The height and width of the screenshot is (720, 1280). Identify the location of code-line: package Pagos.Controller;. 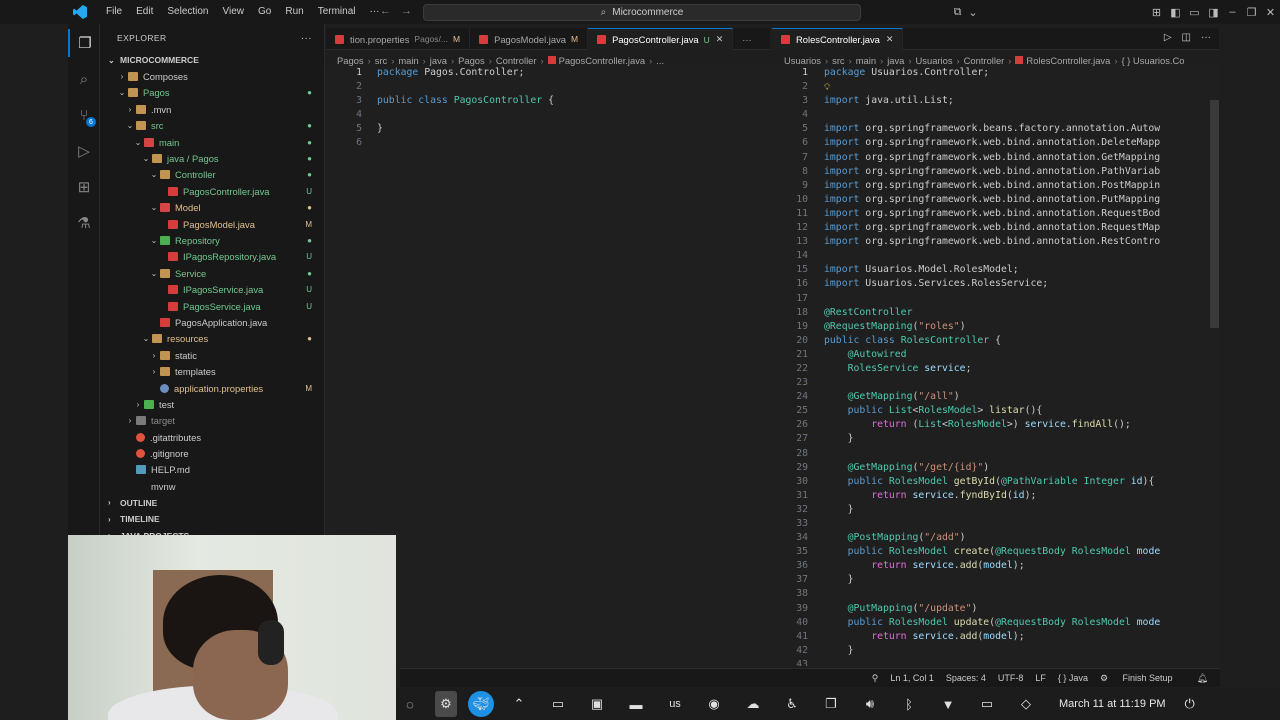
(465, 73).